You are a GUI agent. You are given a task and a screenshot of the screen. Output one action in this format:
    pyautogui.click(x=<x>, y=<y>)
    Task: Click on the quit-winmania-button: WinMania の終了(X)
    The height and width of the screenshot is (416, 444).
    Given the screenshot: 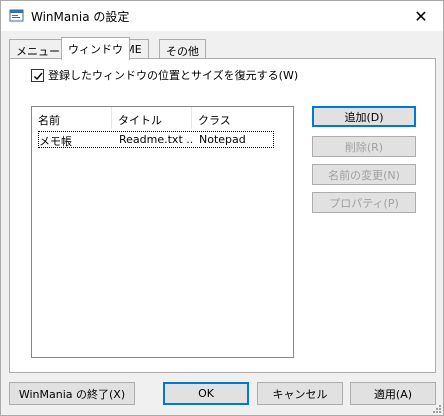 What is the action you would take?
    pyautogui.click(x=72, y=393)
    